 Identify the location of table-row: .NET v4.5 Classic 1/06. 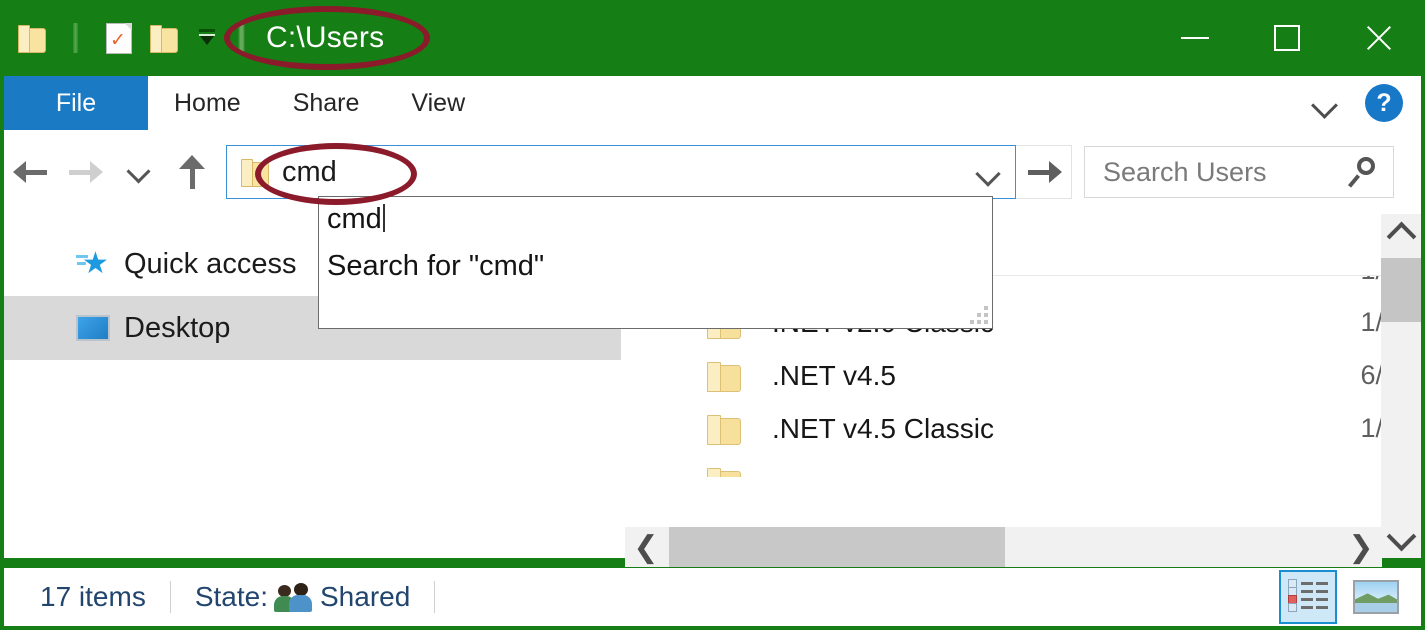
(1021, 428).